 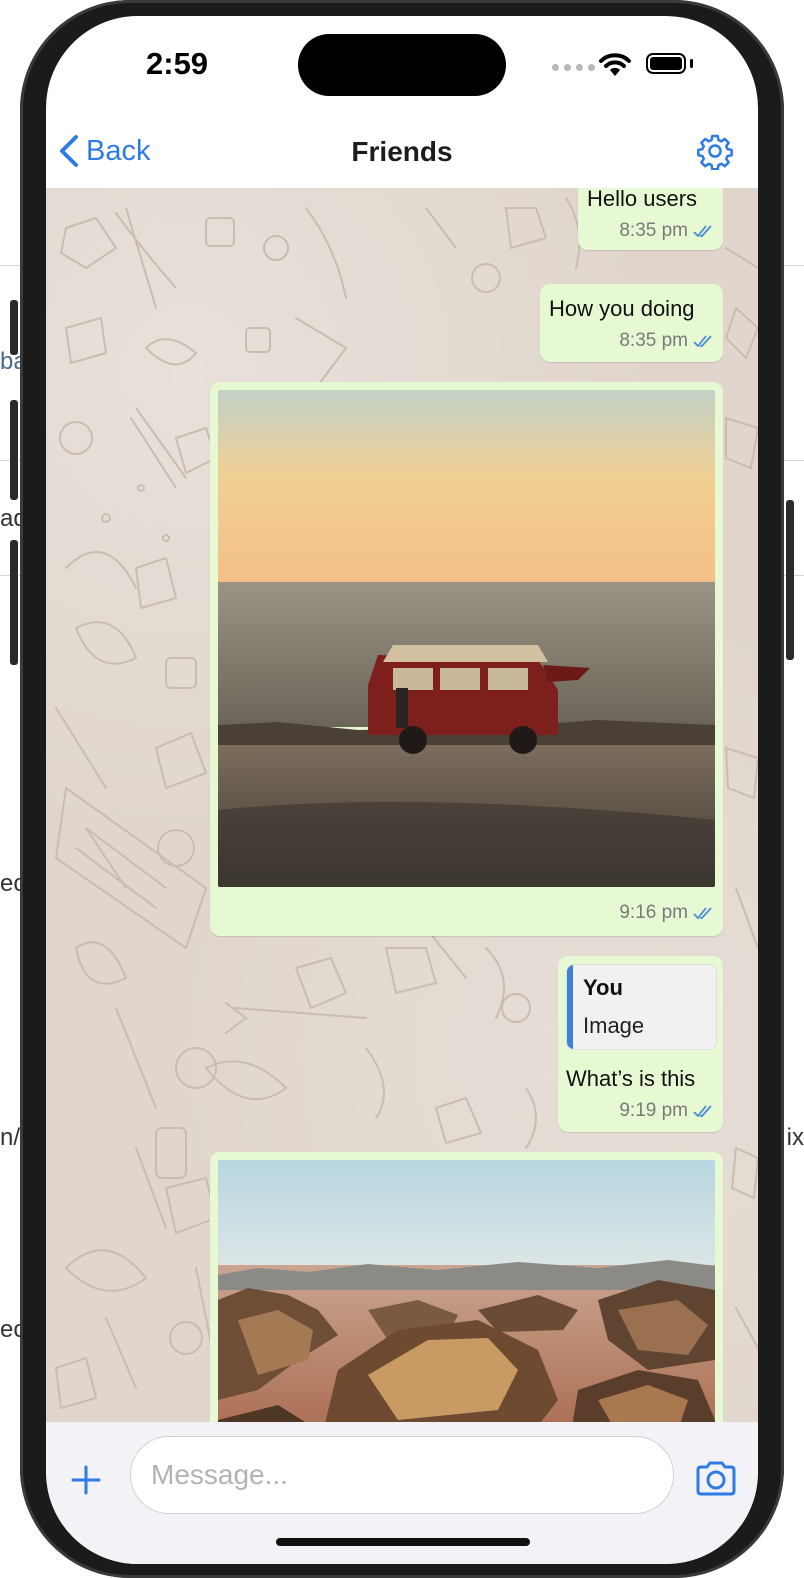 What do you see at coordinates (691, 63) in the screenshot?
I see `battery-cap` at bounding box center [691, 63].